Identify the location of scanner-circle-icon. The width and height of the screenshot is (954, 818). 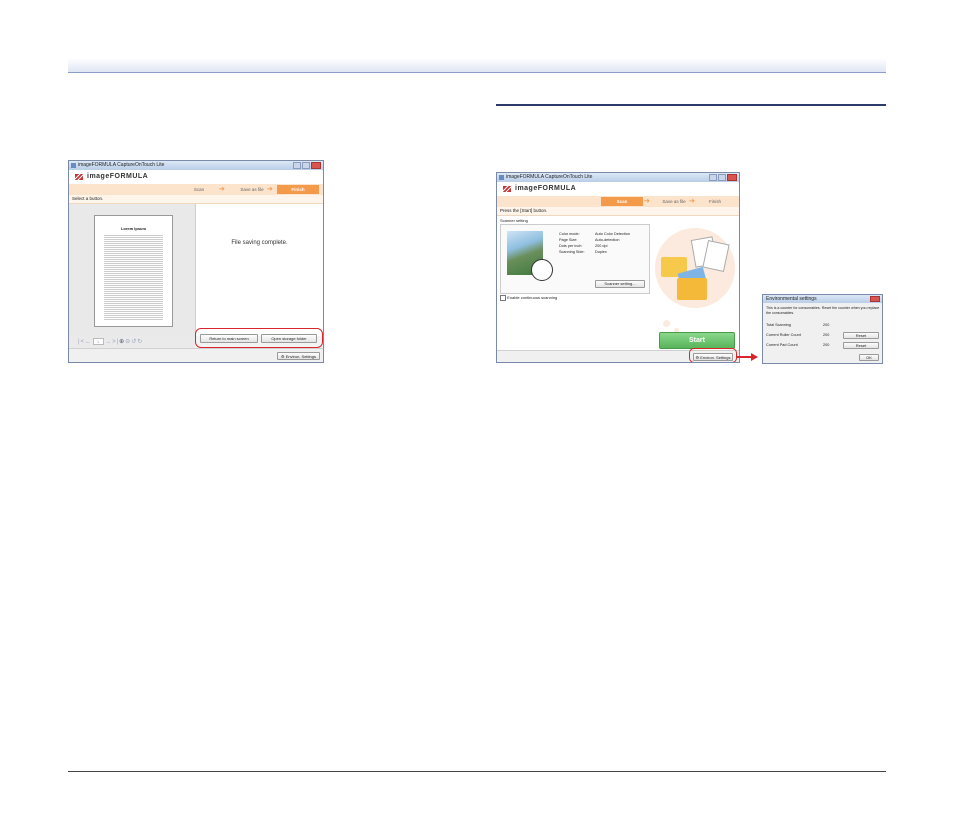
(542, 270).